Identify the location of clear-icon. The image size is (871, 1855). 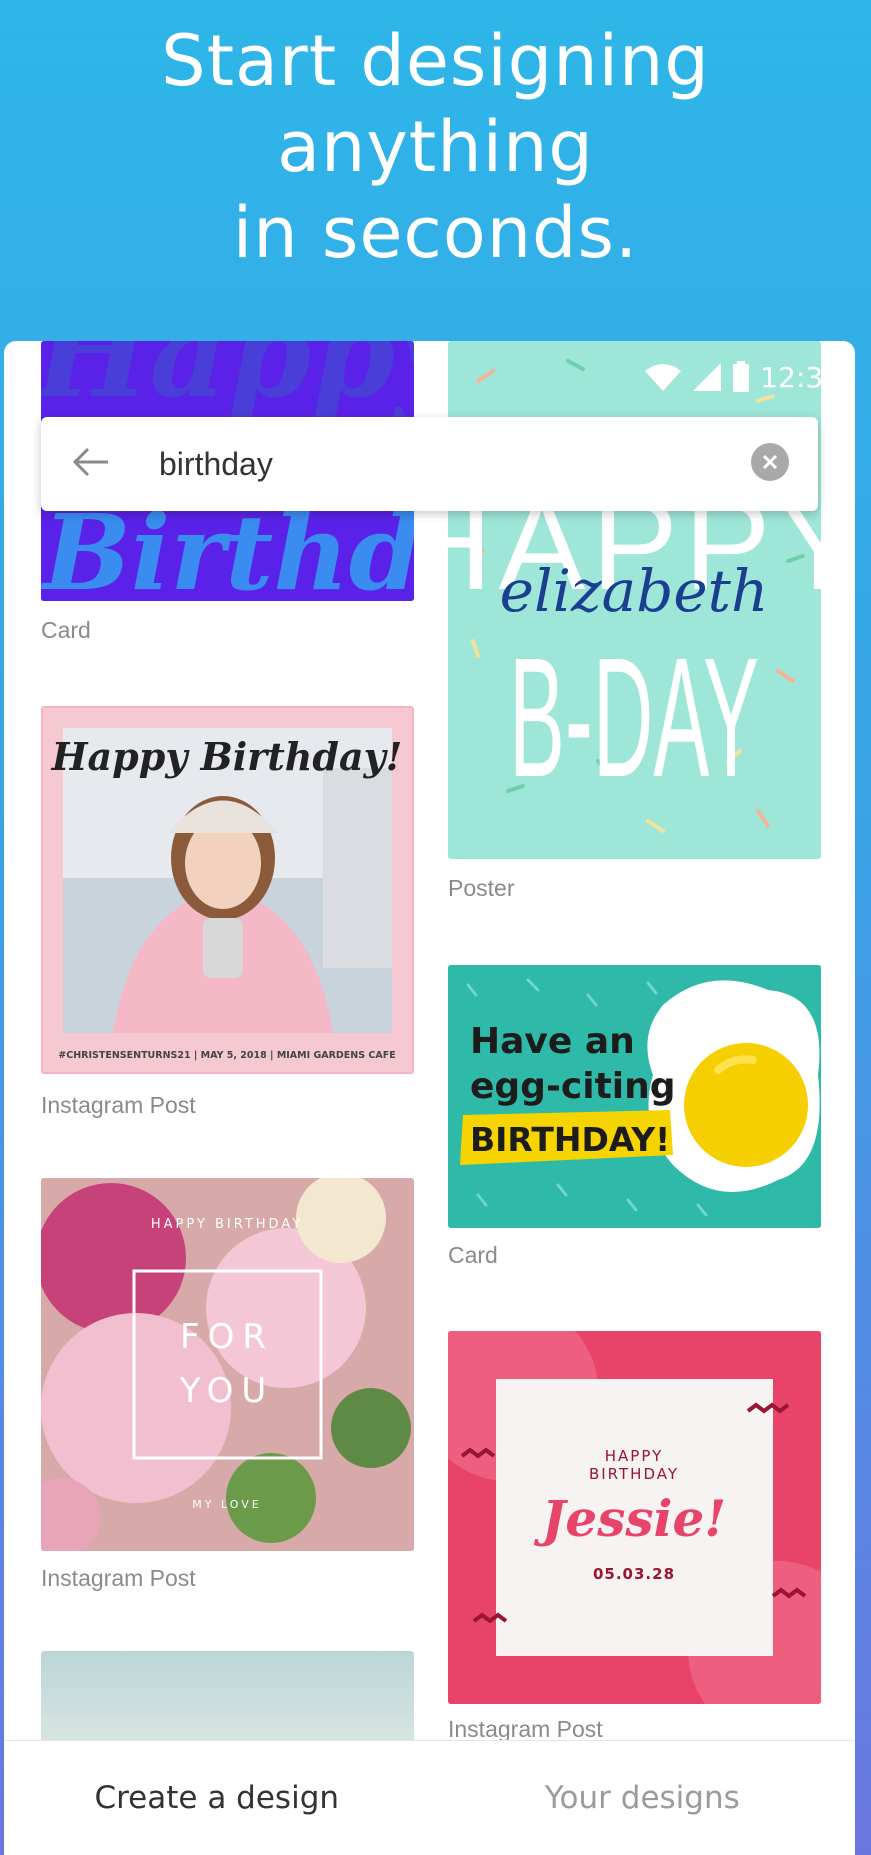
(770, 464).